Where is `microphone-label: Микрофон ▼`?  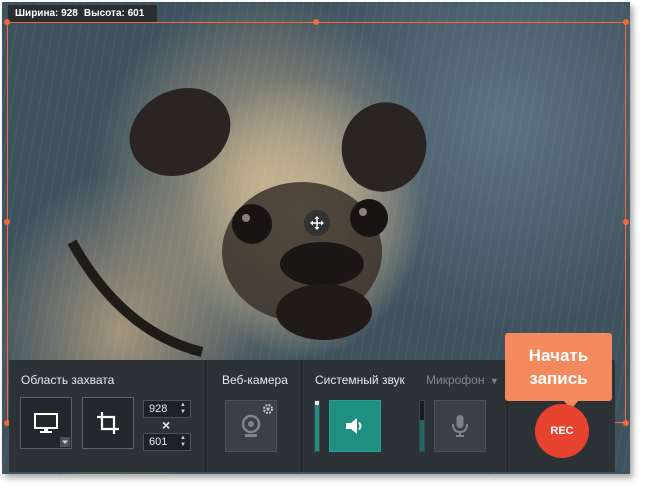 microphone-label: Микрофон ▼ is located at coordinates (462, 380).